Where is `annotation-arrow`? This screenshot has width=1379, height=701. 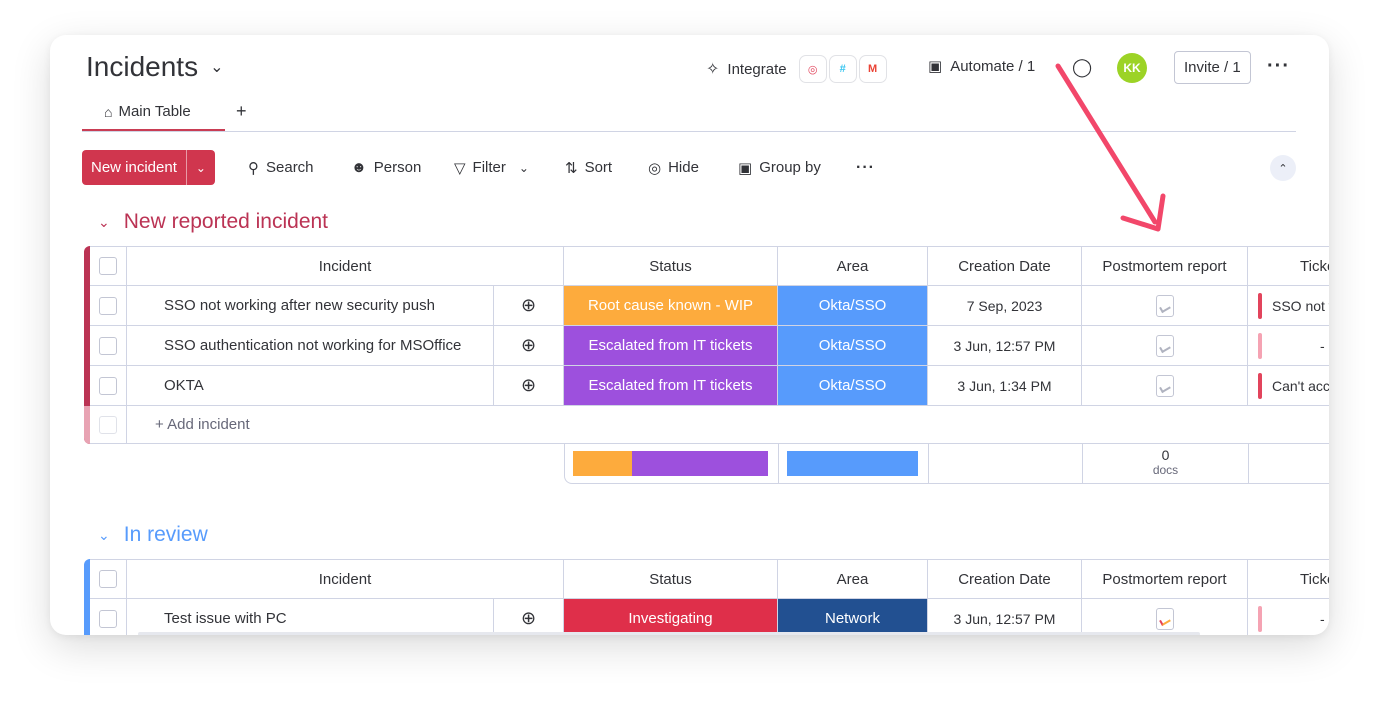 annotation-arrow is located at coordinates (1110, 147).